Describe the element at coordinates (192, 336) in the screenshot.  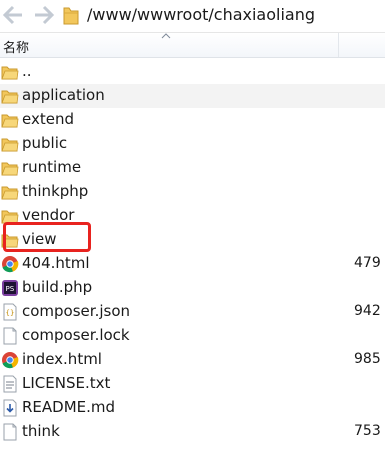
I see `file-row: composer.lock` at that location.